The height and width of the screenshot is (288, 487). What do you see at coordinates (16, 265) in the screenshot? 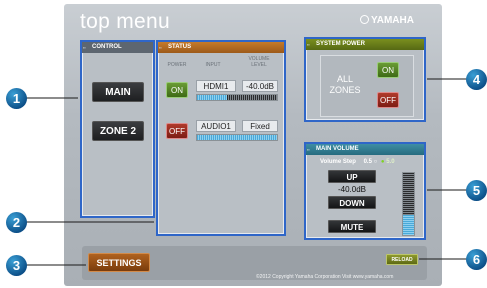
I see `callout-3-badge: 3` at bounding box center [16, 265].